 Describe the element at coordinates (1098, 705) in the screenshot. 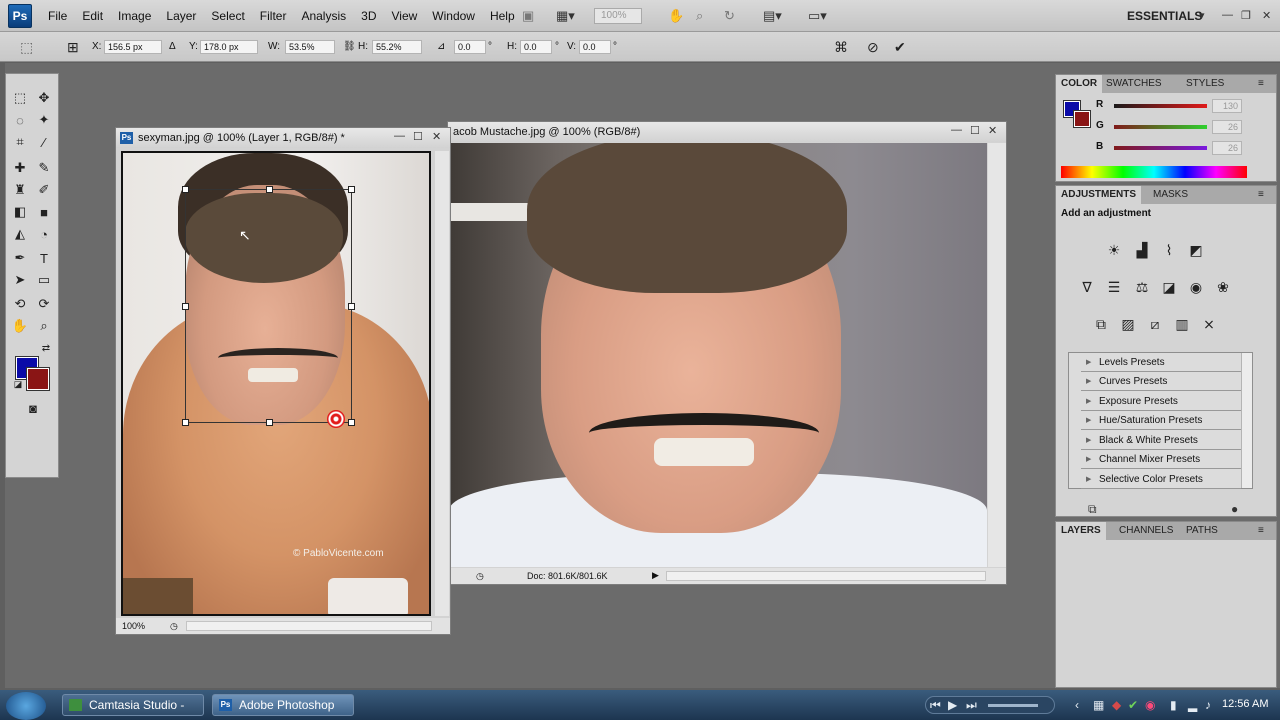

I see `network-tray-icon: ▦` at that location.